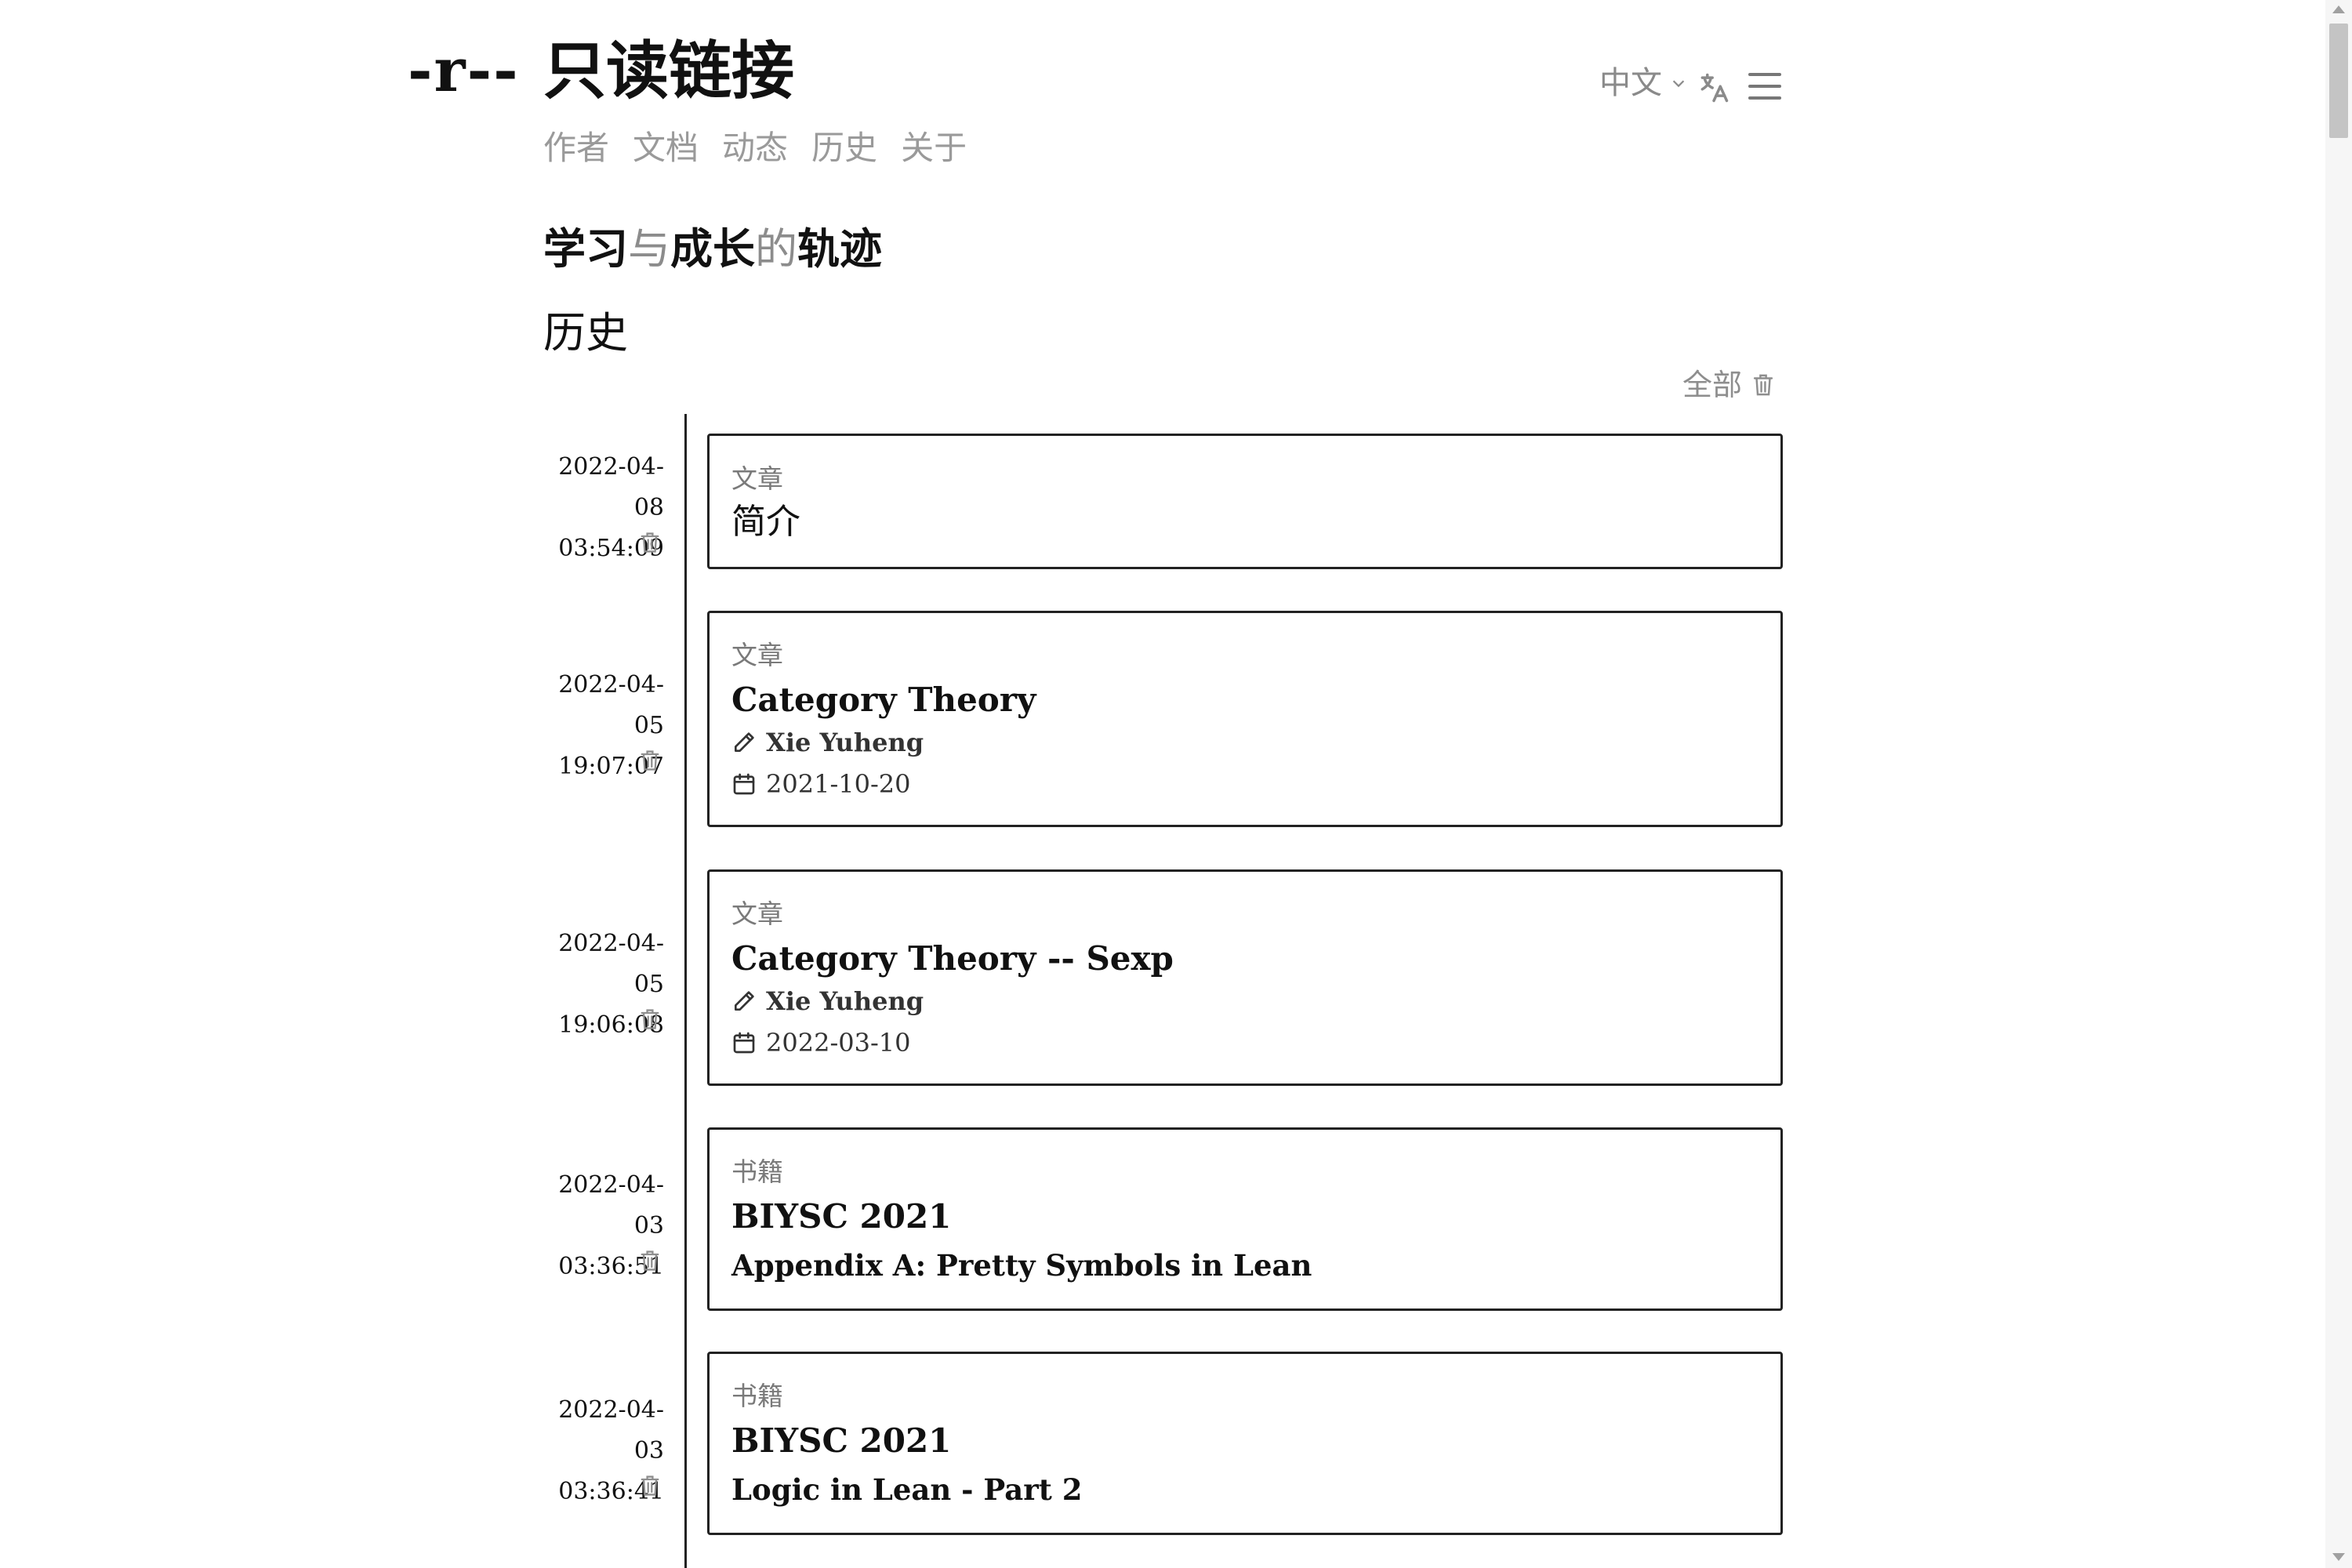 The height and width of the screenshot is (1568, 2352). I want to click on history-date: 2022-04-08, so click(611, 487).